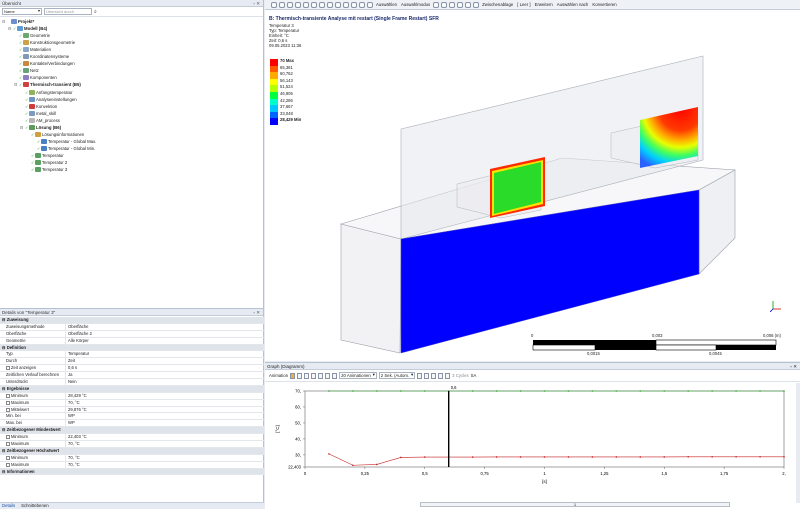  Describe the element at coordinates (32, 35) in the screenshot. I see `tree-item: ✓ Geometrie` at that location.